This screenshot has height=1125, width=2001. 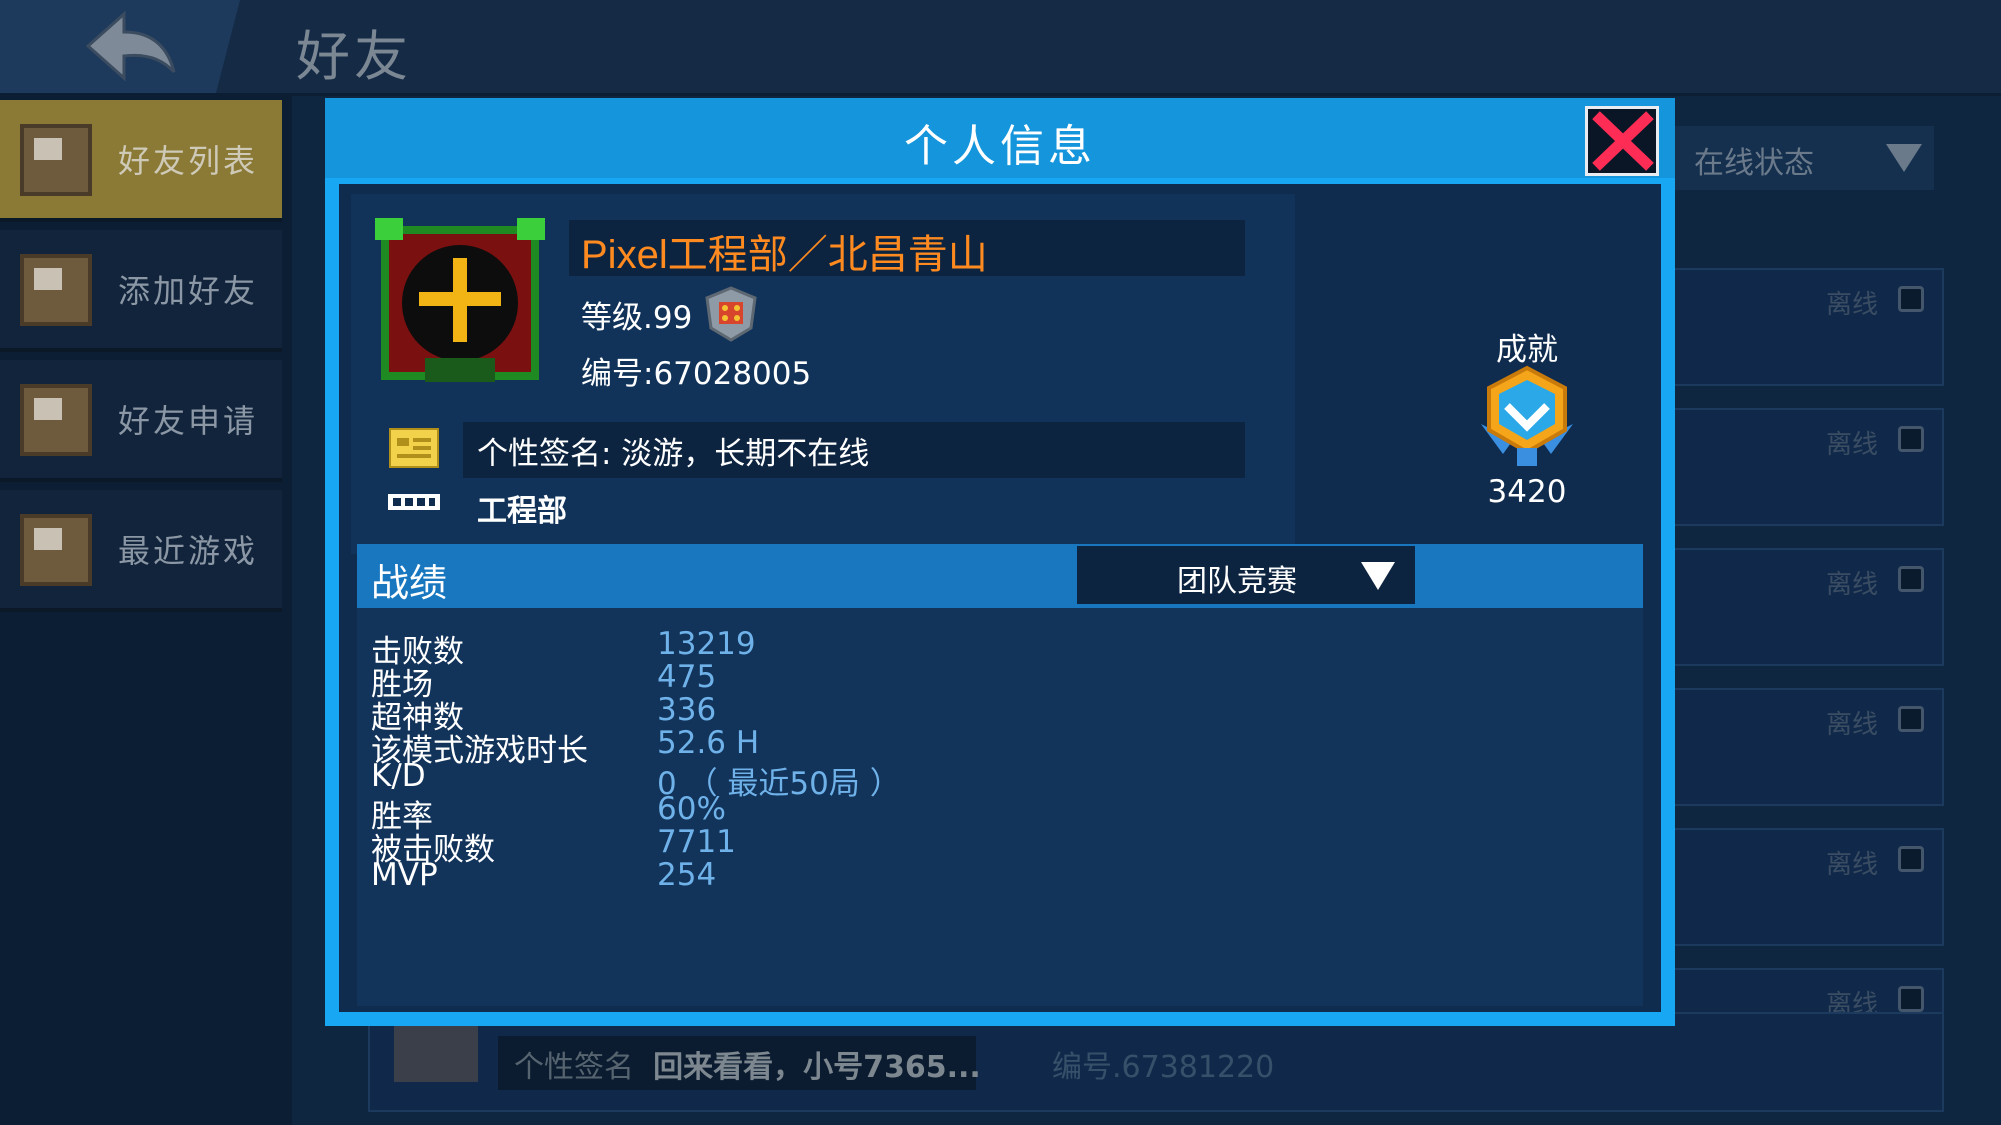 I want to click on stats-header: 战绩 团队竞赛, so click(x=1000, y=576).